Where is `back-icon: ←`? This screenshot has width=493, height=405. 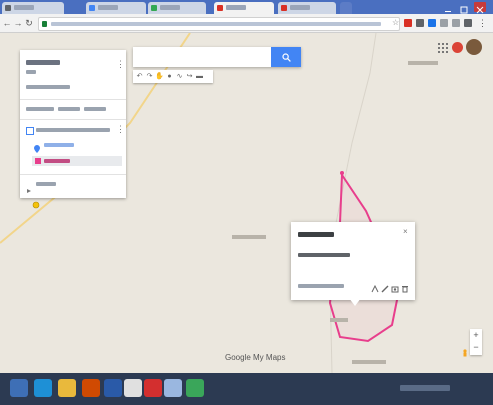
back-icon: ← is located at coordinates (7, 23).